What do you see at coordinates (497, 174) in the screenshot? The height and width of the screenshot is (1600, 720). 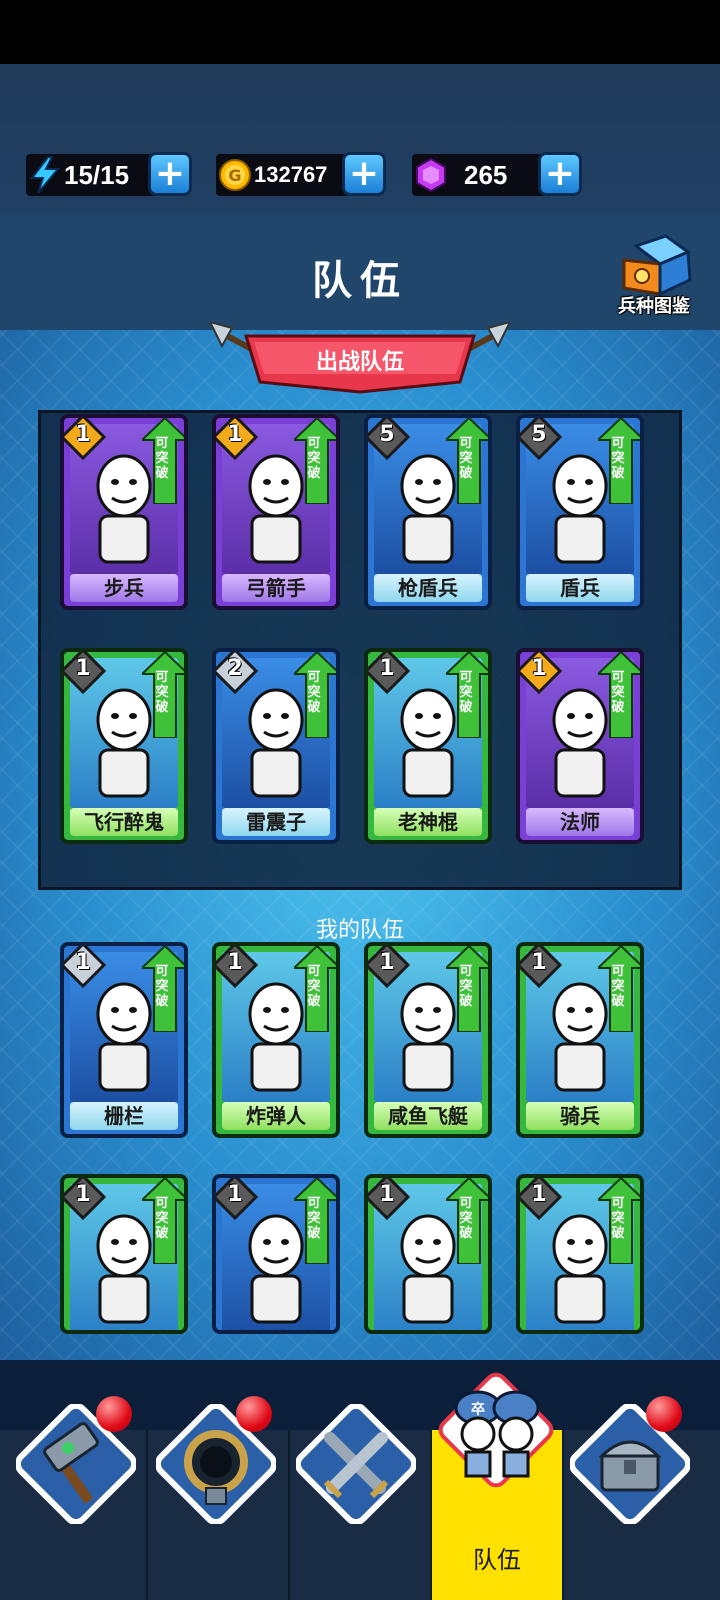 I see `gem-counter: 265 +` at bounding box center [497, 174].